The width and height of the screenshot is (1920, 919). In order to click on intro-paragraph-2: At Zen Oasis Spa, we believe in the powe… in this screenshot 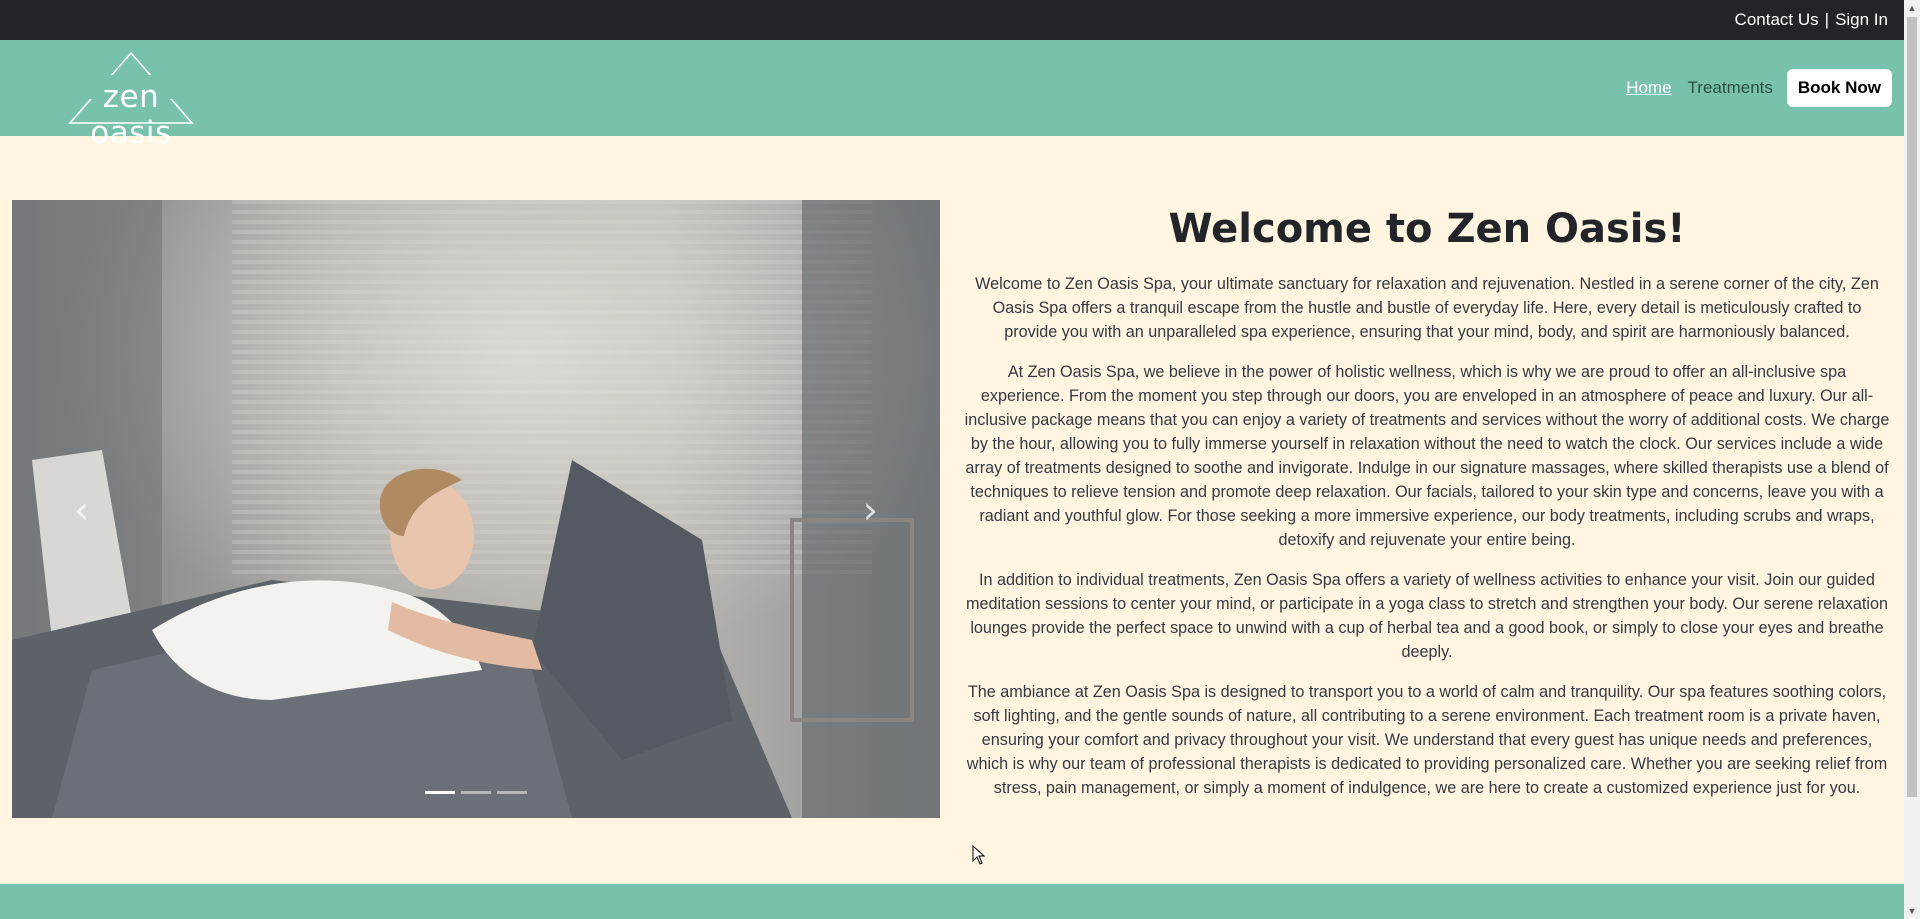, I will do `click(1427, 456)`.